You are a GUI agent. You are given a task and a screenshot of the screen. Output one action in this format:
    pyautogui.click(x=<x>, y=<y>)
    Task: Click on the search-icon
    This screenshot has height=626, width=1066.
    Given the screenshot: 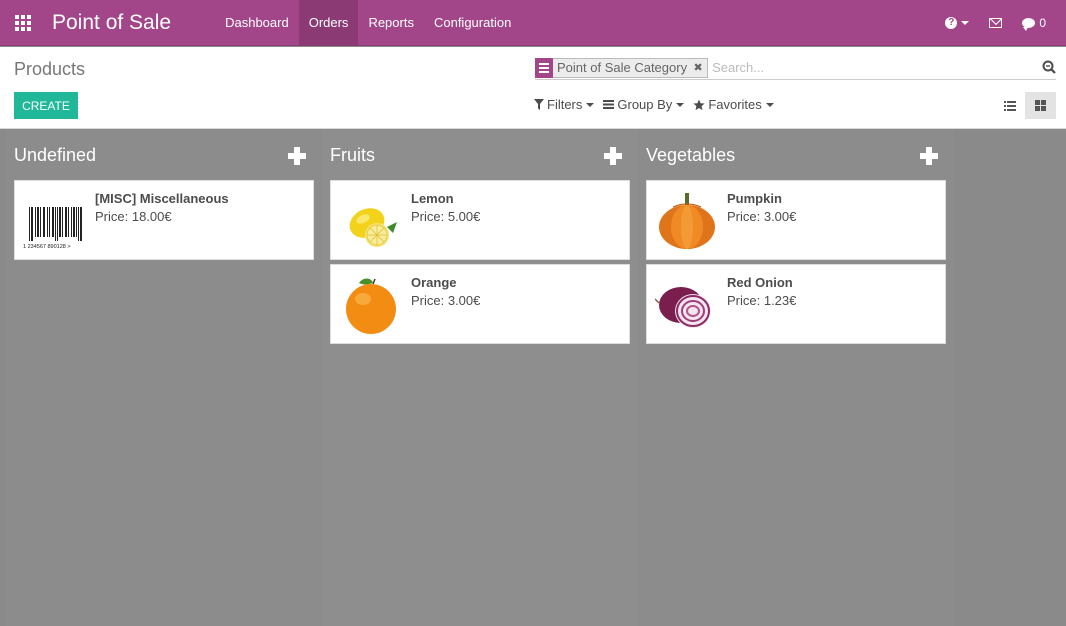 What is the action you would take?
    pyautogui.click(x=1049, y=67)
    